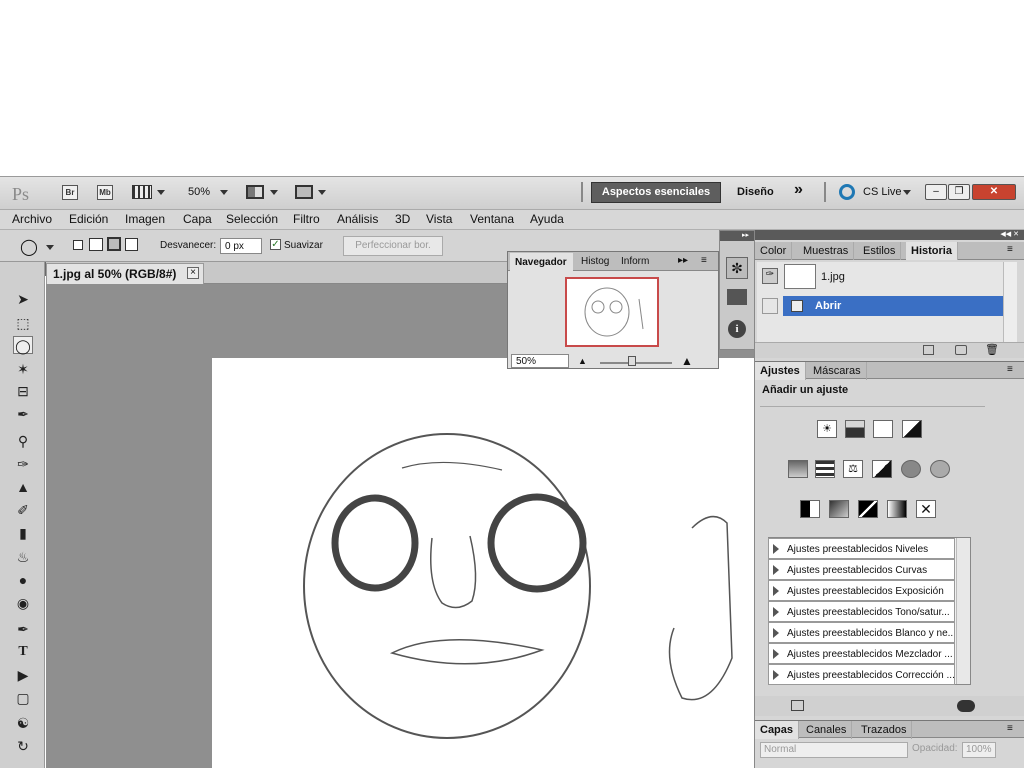 This screenshot has height=768, width=1024. I want to click on polygonal-lasso-icon: ◯, so click(29, 247).